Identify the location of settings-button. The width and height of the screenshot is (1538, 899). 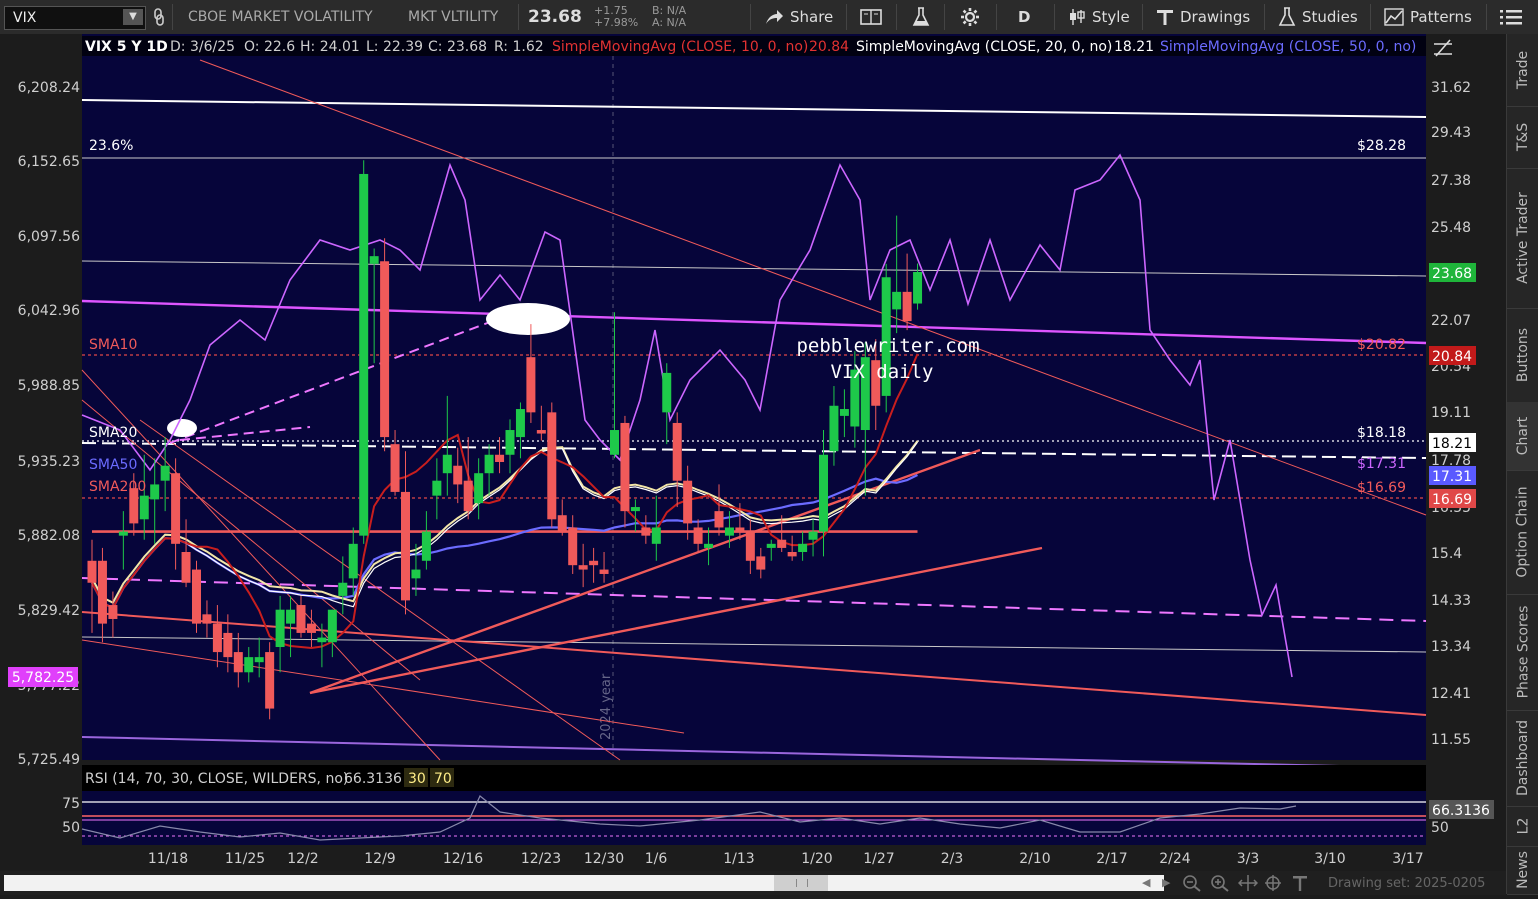
(970, 17).